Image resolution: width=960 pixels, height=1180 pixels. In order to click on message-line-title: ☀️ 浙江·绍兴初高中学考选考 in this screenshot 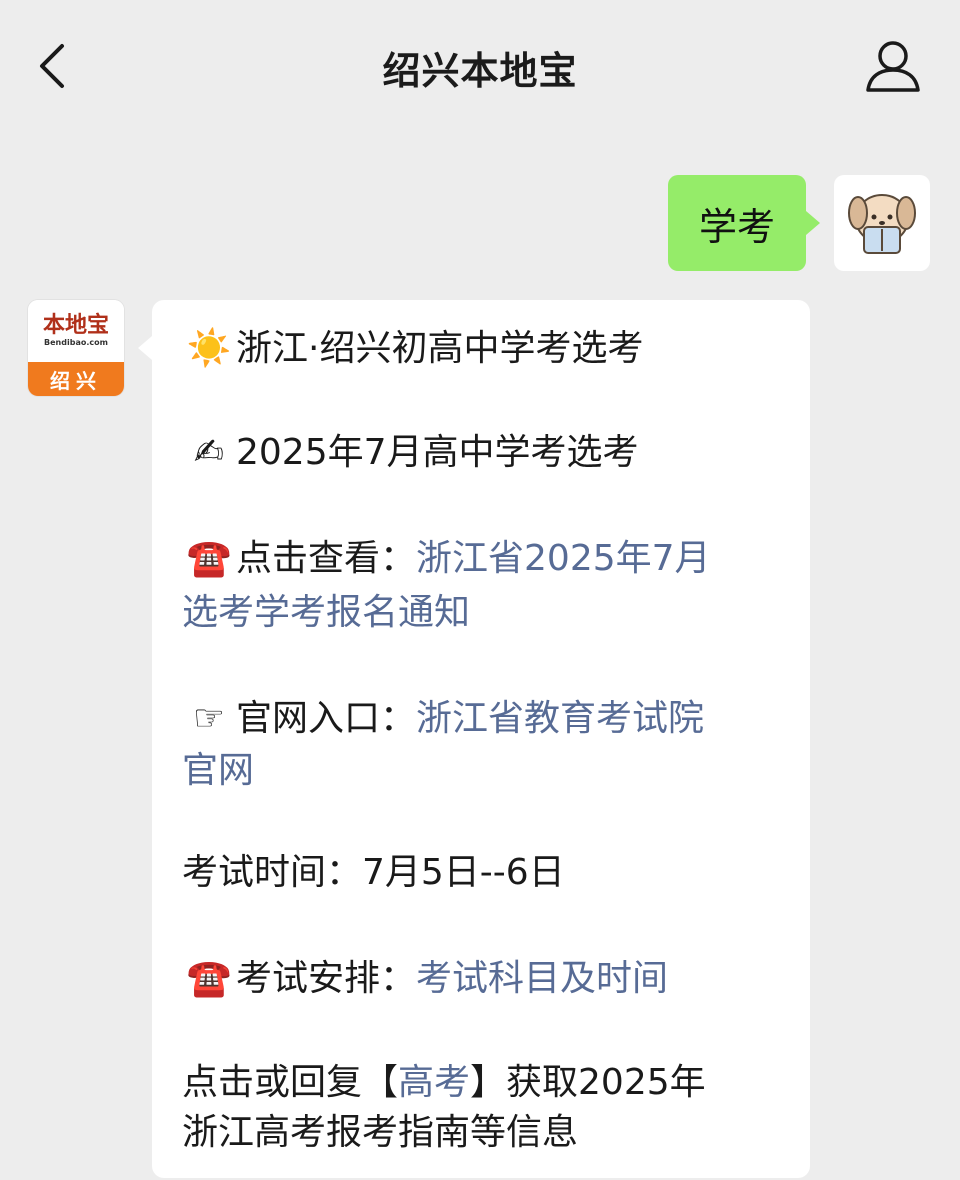, I will do `click(487, 349)`.